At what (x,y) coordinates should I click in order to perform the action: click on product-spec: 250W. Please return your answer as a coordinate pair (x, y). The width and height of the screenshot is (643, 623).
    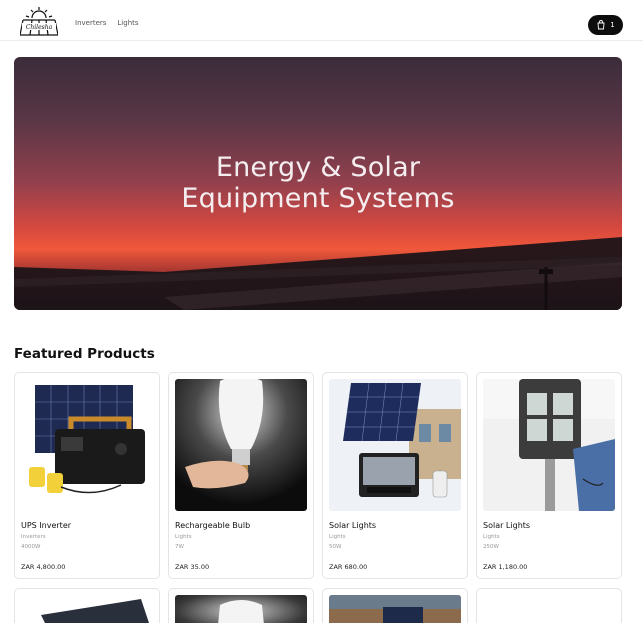
    Looking at the image, I should click on (491, 547).